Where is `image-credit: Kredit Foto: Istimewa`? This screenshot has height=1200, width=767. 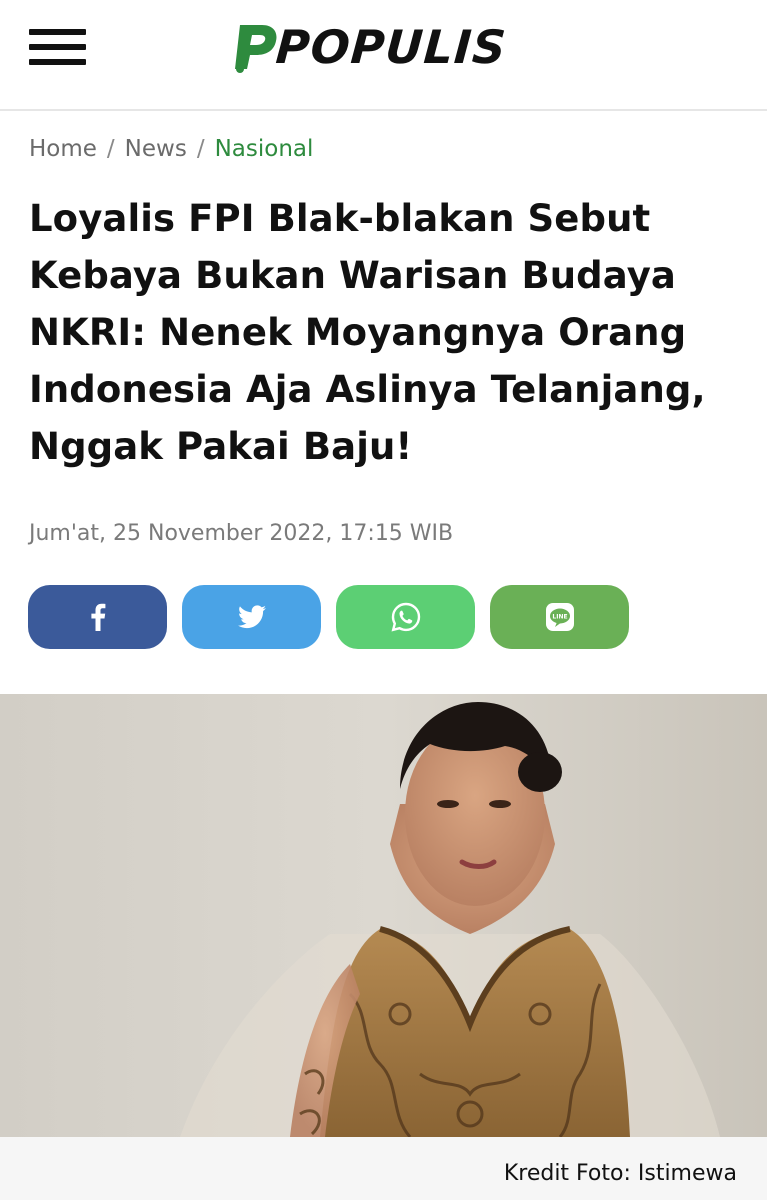
image-credit: Kredit Foto: Istimewa is located at coordinates (620, 1173).